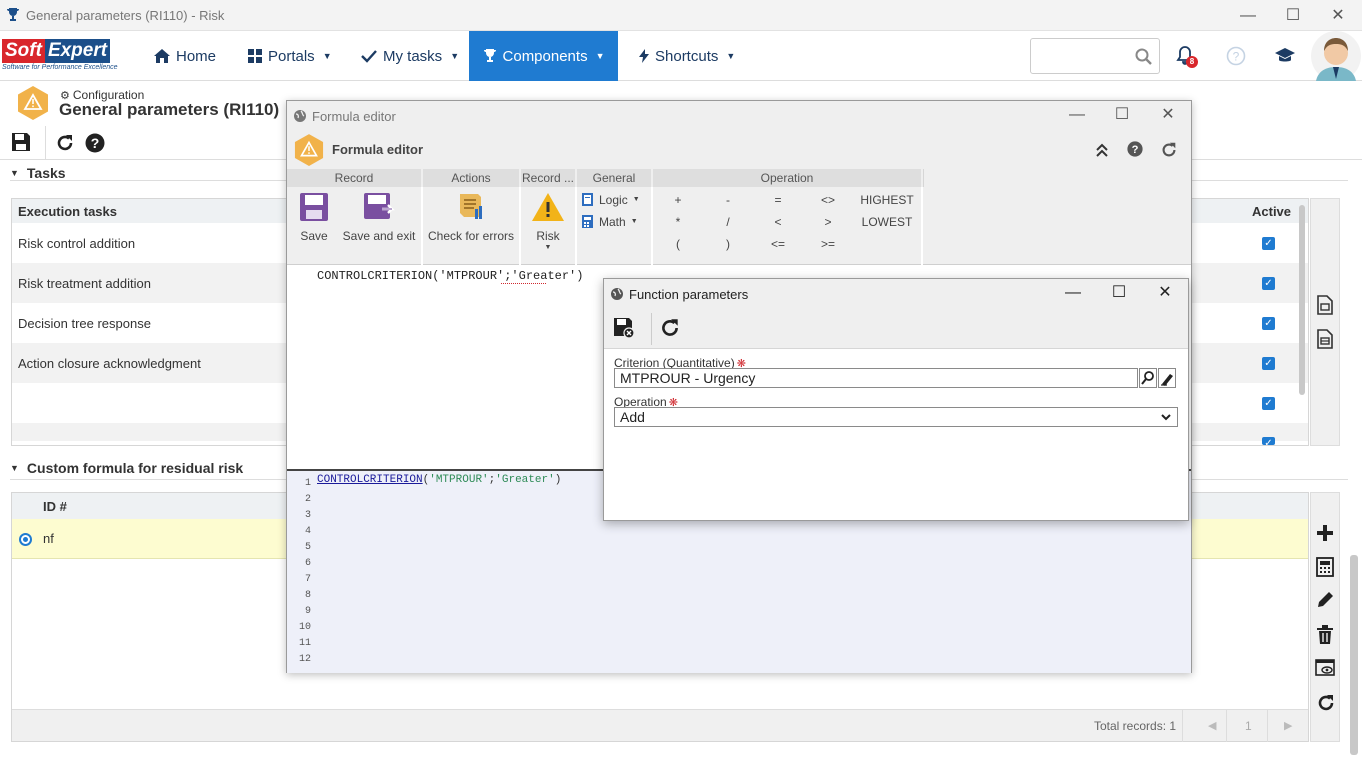  What do you see at coordinates (1325, 305) in the screenshot?
I see `document-add-icon` at bounding box center [1325, 305].